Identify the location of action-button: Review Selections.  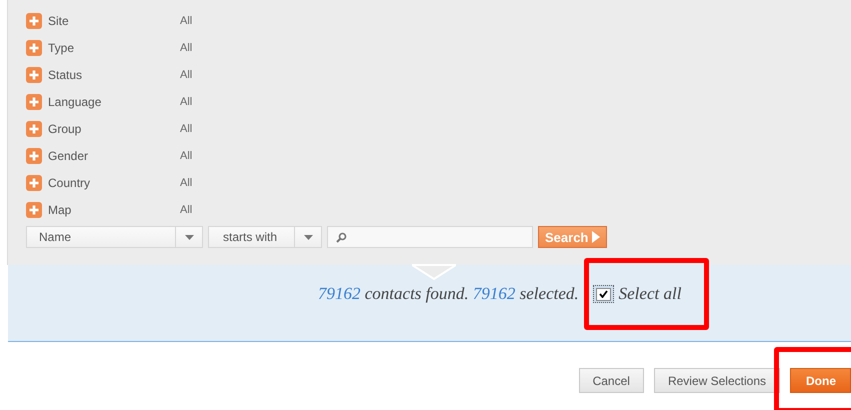
(717, 380).